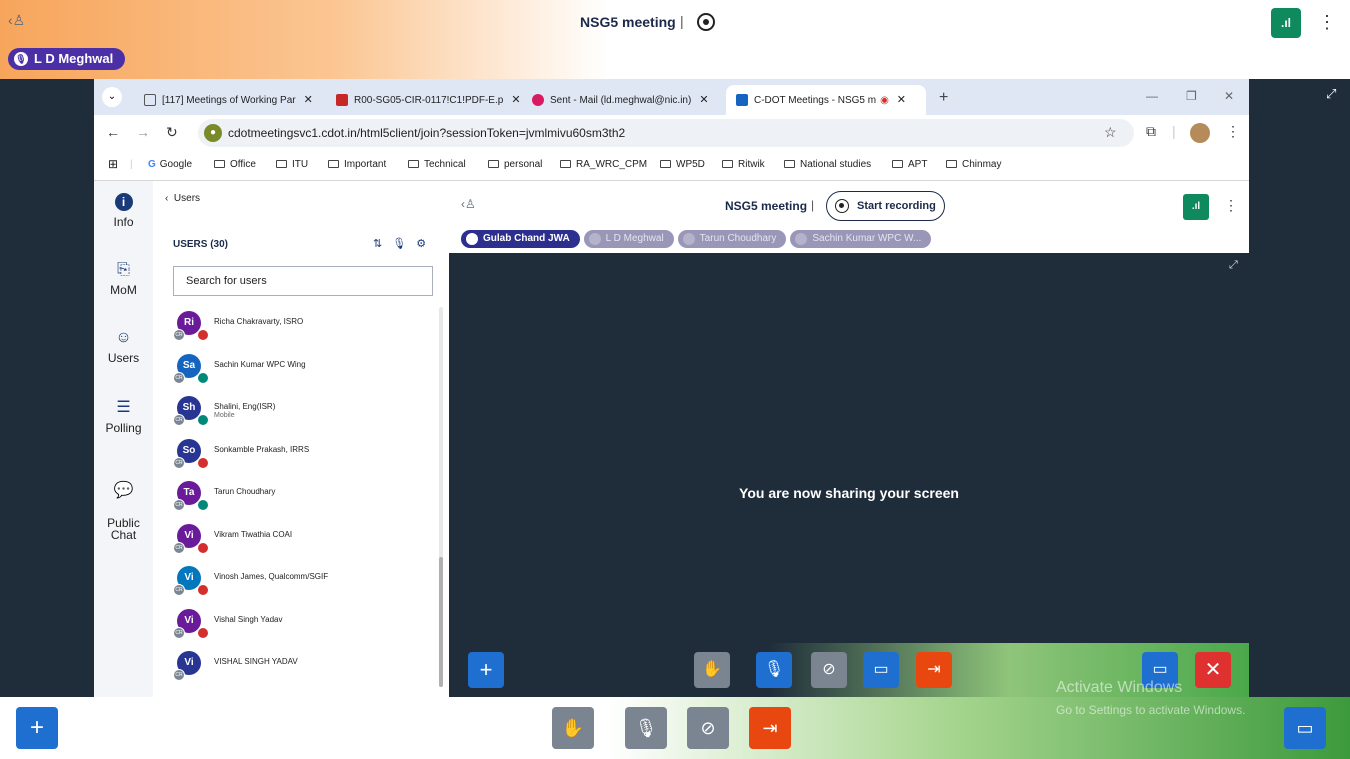 This screenshot has height=759, width=1350. I want to click on bookmark-folder: APT, so click(909, 164).